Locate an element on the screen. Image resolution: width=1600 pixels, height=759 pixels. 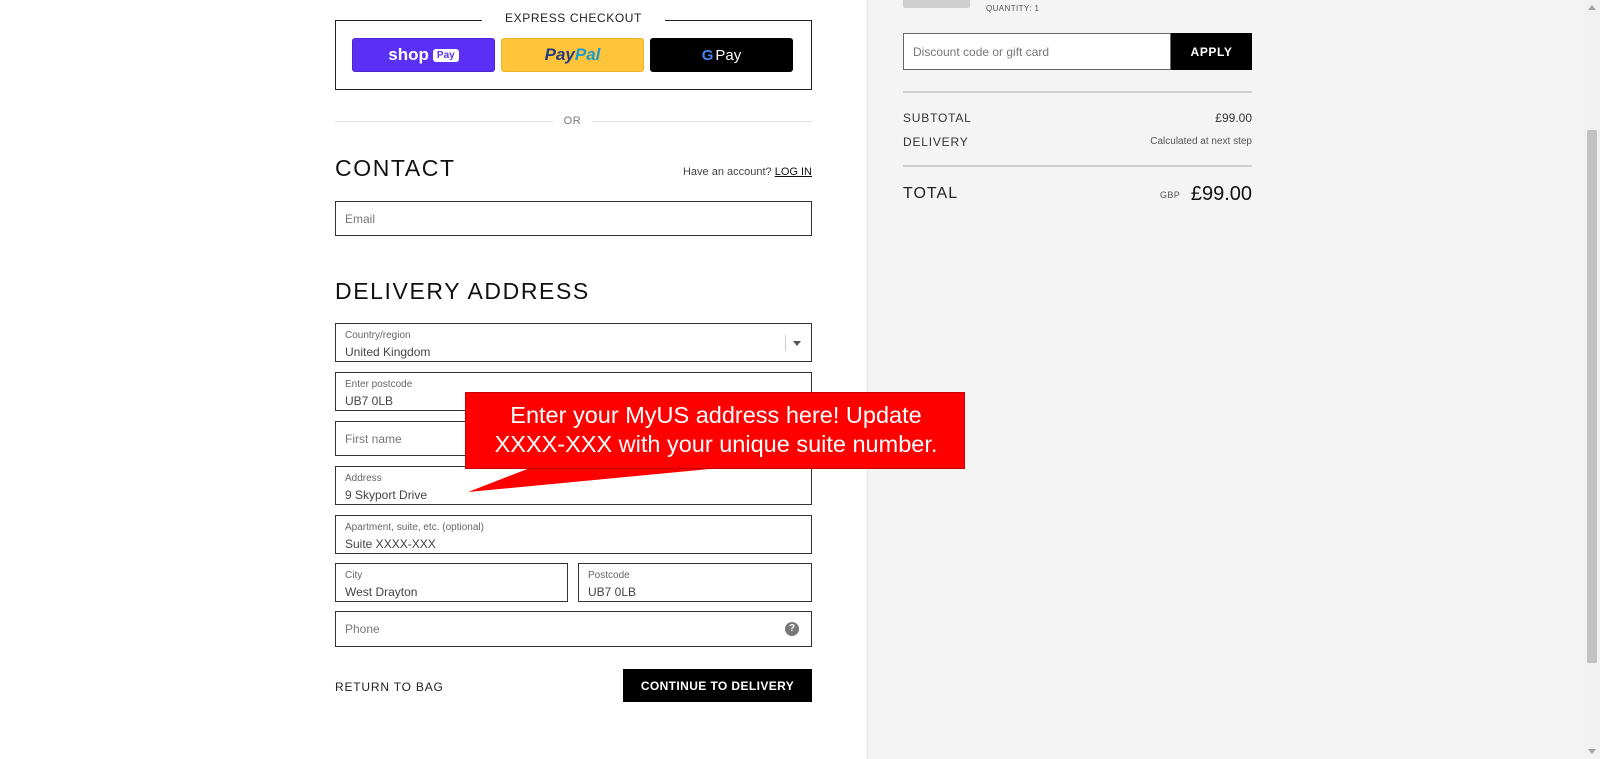
scrollbar-thumb is located at coordinates (1592, 396).